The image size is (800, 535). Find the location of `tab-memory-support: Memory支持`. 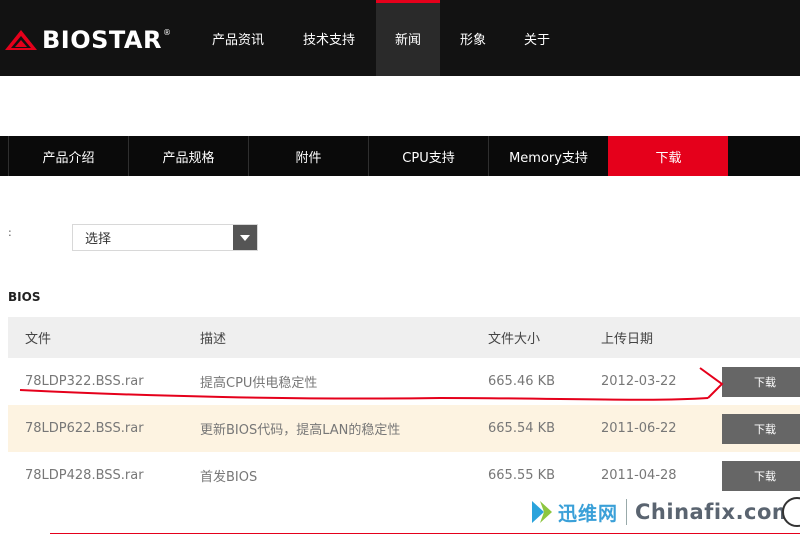

tab-memory-support: Memory支持 is located at coordinates (548, 156).